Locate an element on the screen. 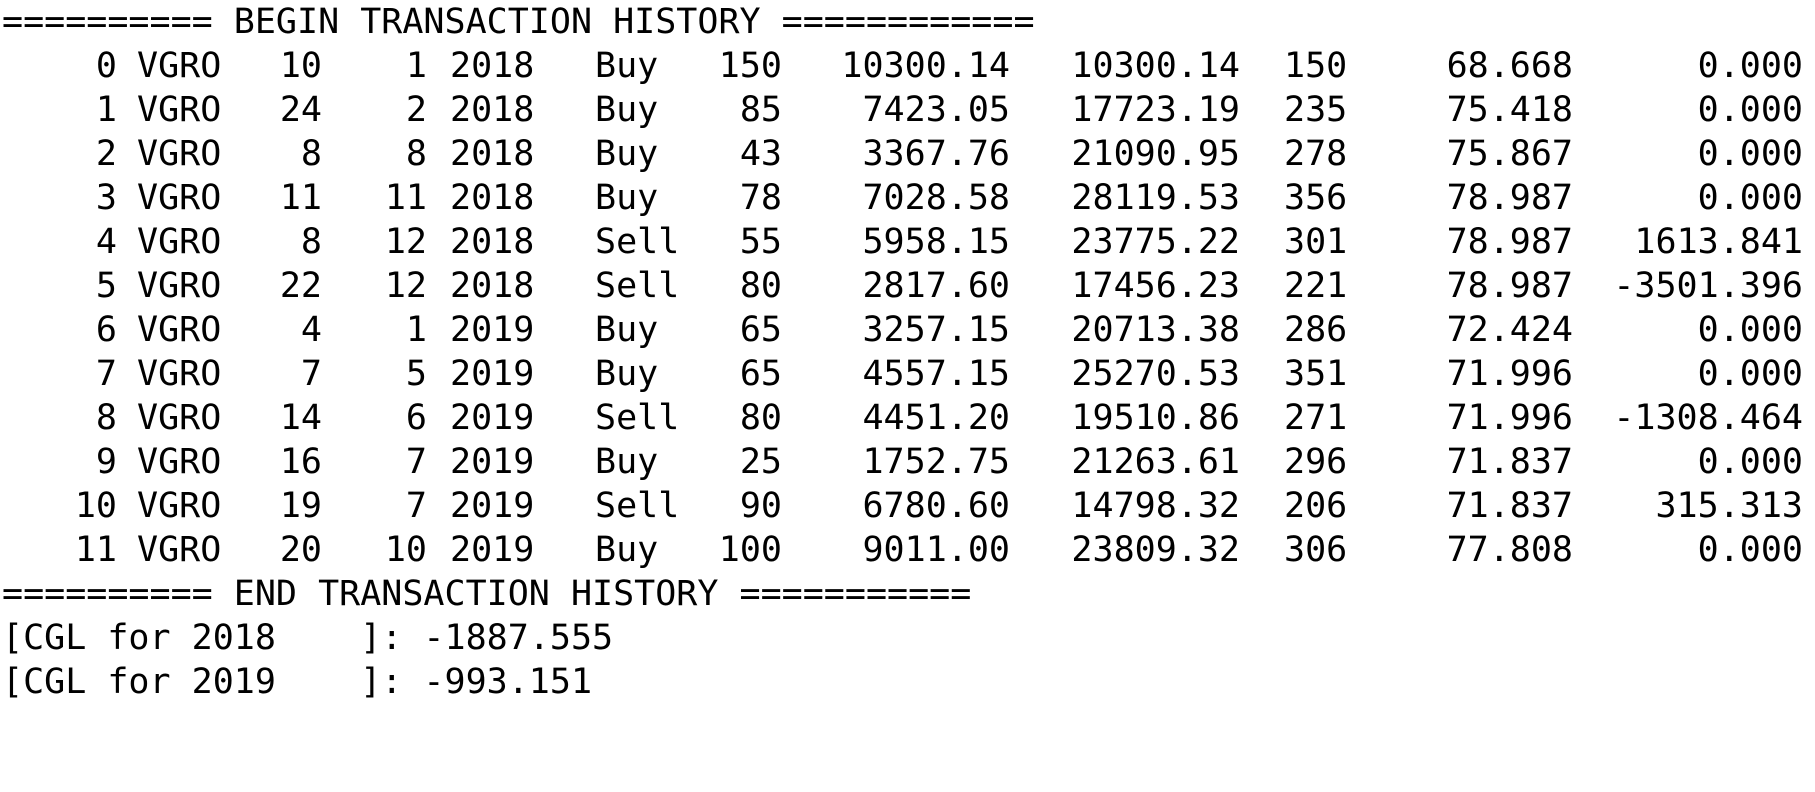  row-index: 1 is located at coordinates (106, 110).